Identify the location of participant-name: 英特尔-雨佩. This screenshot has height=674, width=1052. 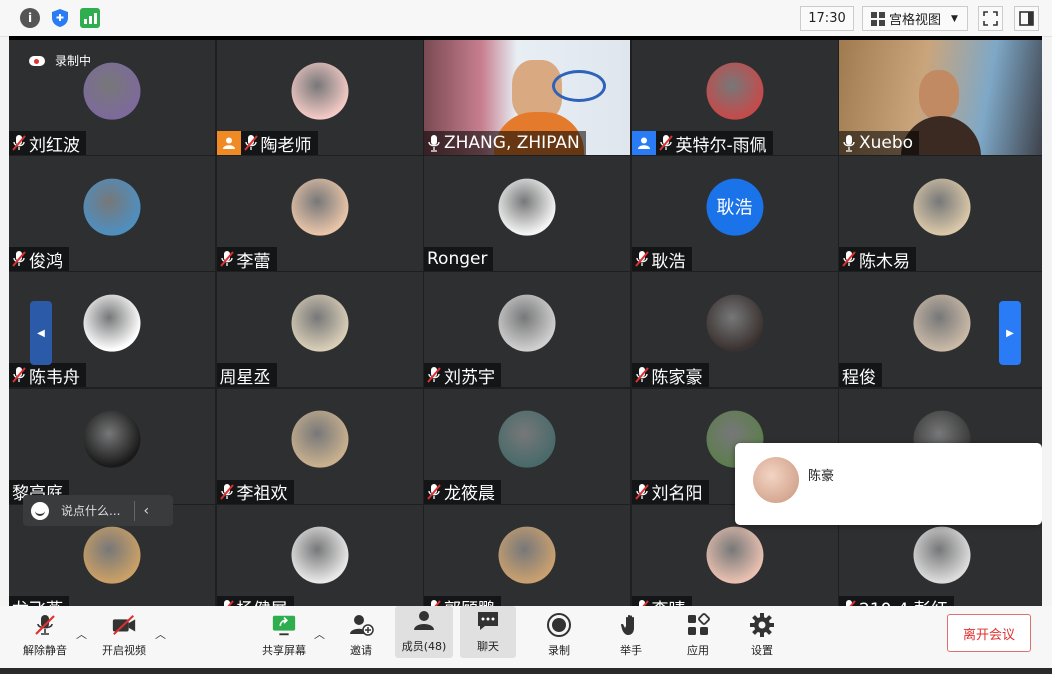
(721, 145).